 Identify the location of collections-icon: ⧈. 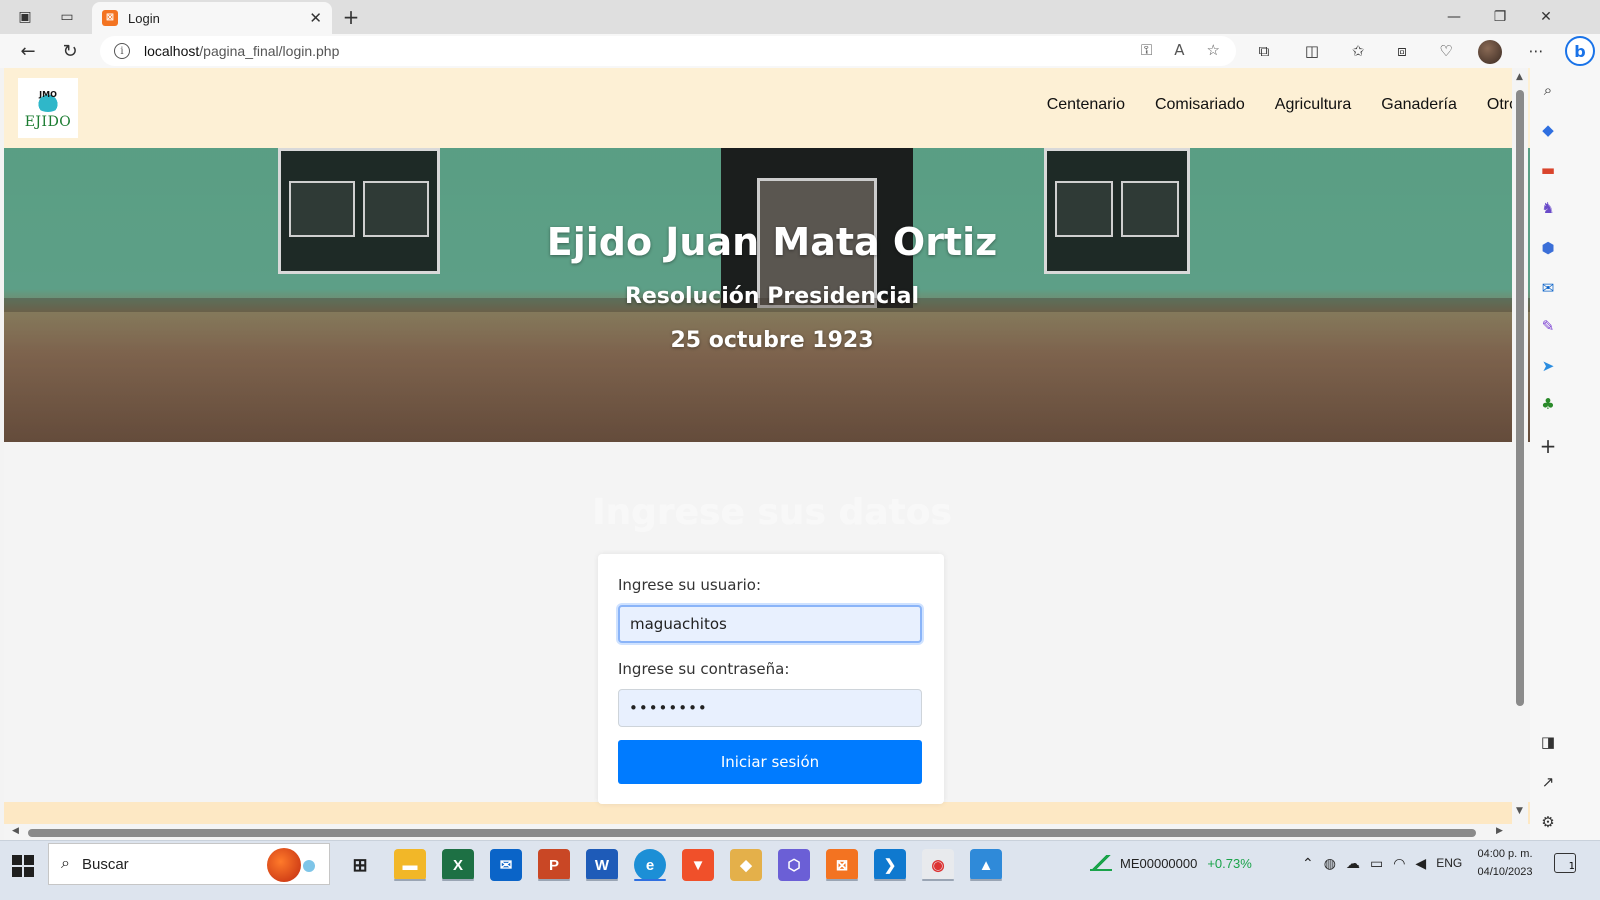
(1402, 51).